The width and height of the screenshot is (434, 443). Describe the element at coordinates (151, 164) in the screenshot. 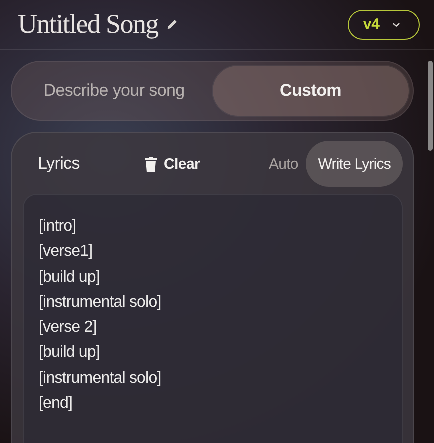

I see `trash-icon` at that location.